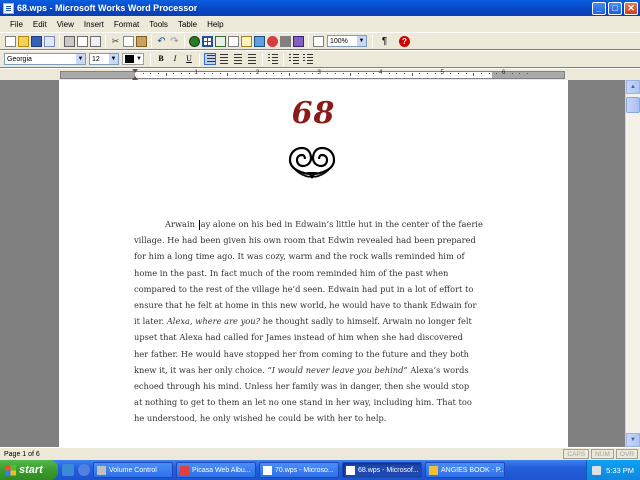 The image size is (640, 480). I want to click on insert-picture-icon, so click(259, 41).